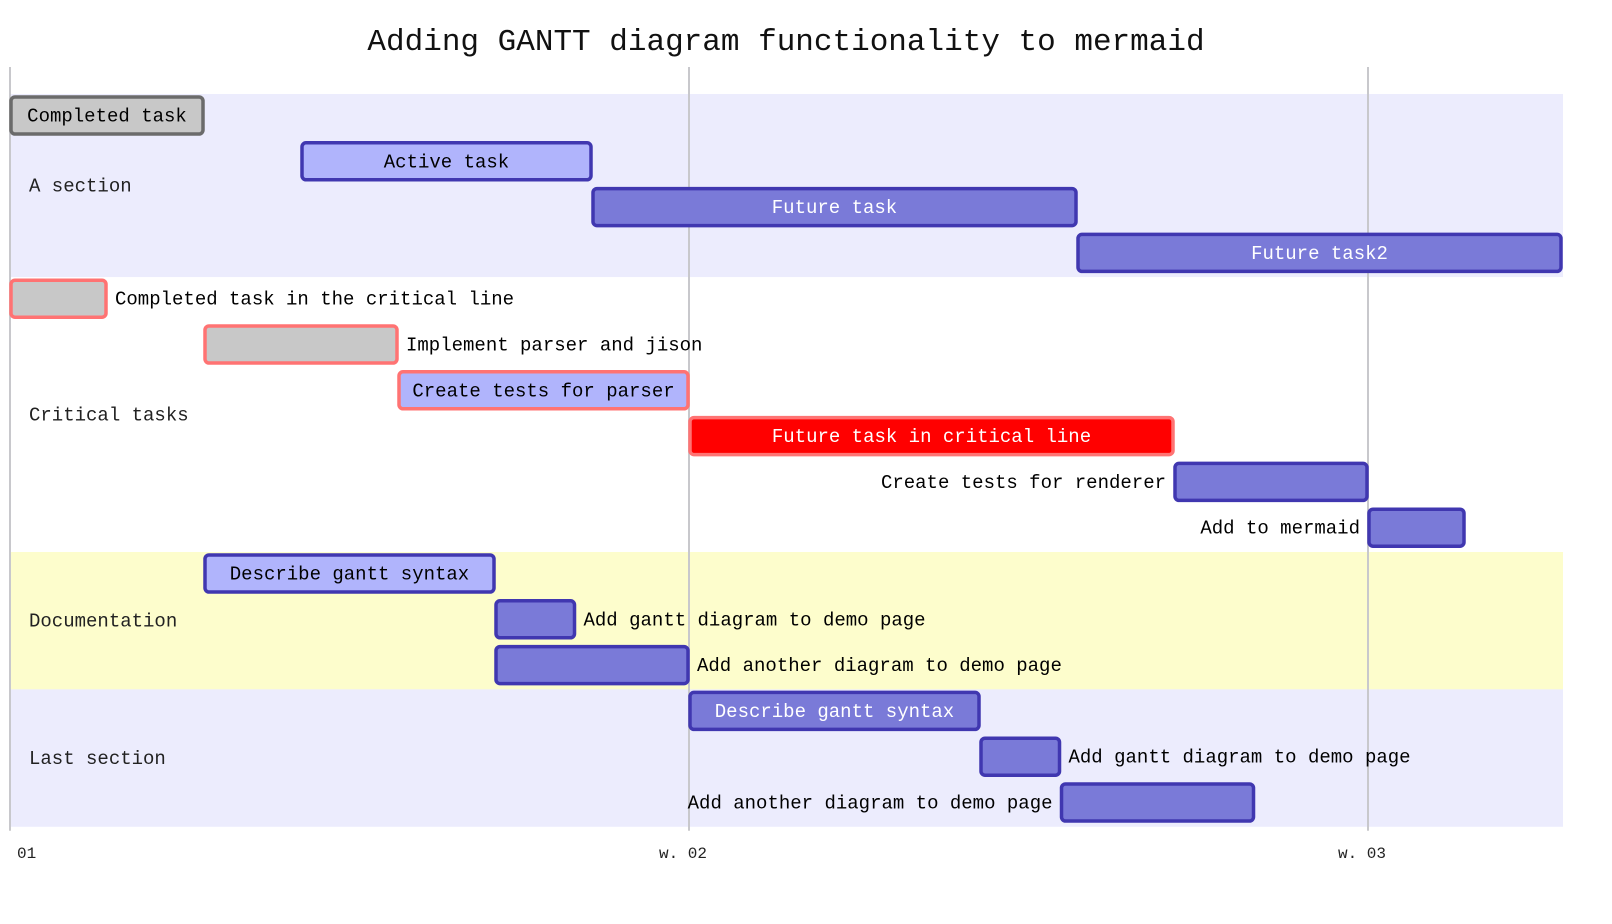 The image size is (1612, 924). What do you see at coordinates (543, 391) in the screenshot?
I see `task-label: Create tests for parser` at bounding box center [543, 391].